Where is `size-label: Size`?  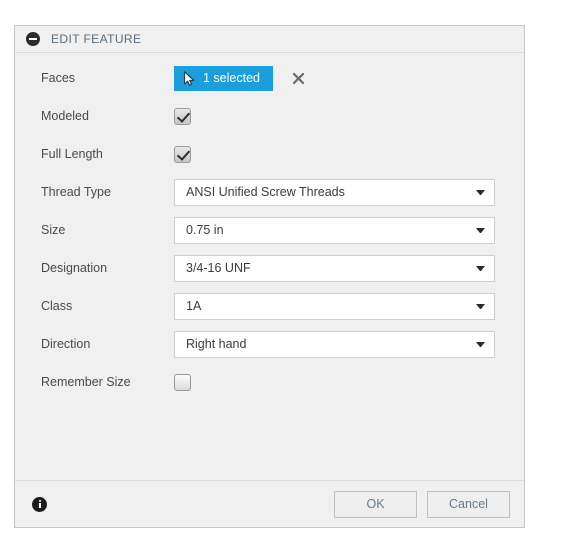
size-label: Size is located at coordinates (53, 230).